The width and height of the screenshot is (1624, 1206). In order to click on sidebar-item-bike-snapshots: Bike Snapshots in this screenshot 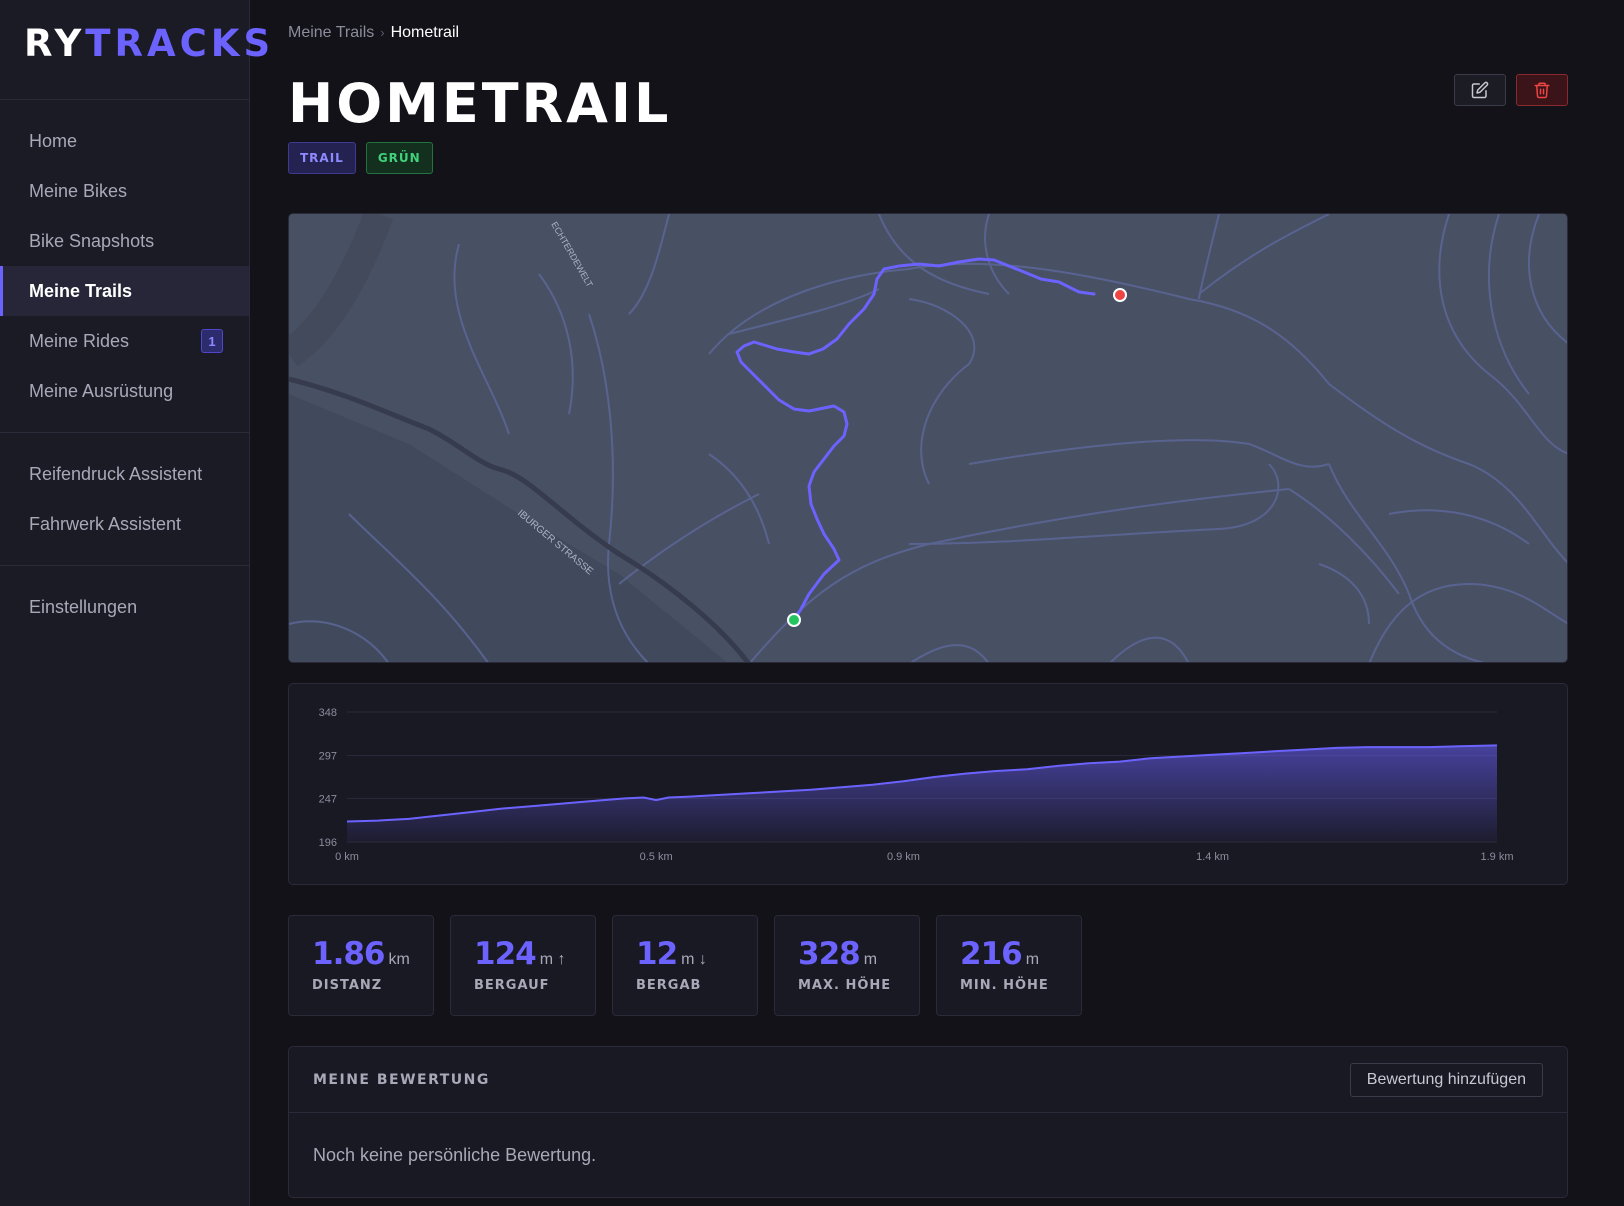, I will do `click(124, 241)`.